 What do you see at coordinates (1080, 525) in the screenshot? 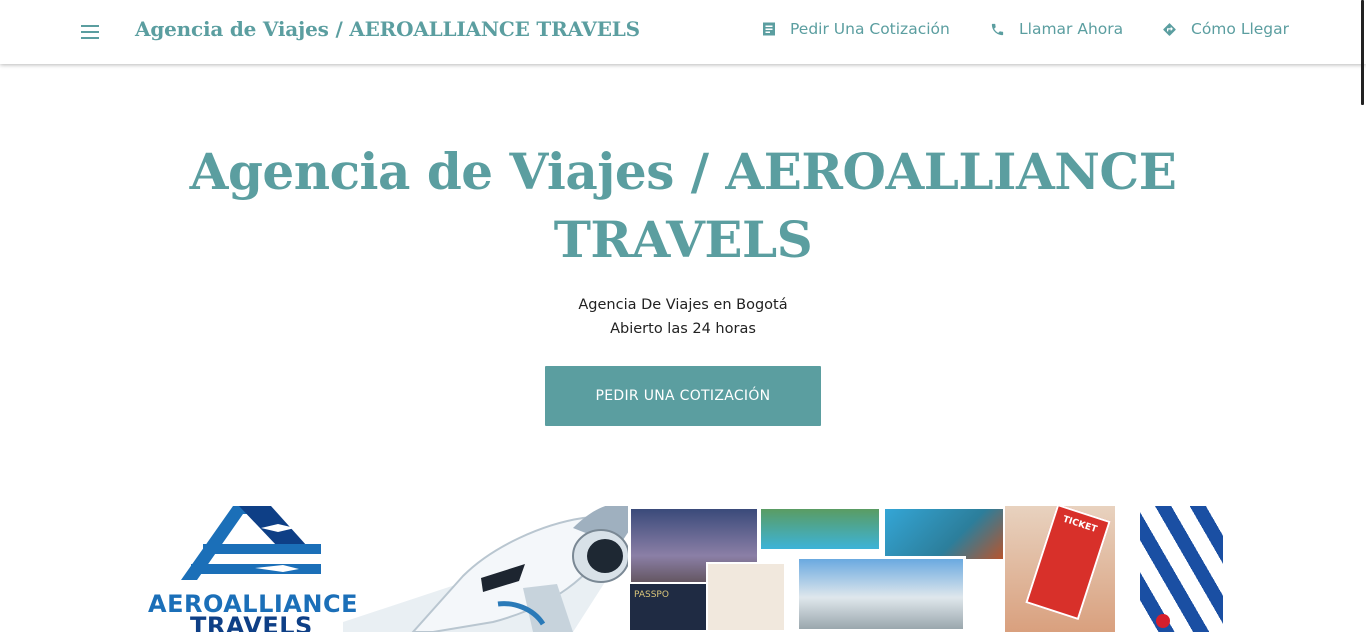
I see `ticket-text: TICKET` at bounding box center [1080, 525].